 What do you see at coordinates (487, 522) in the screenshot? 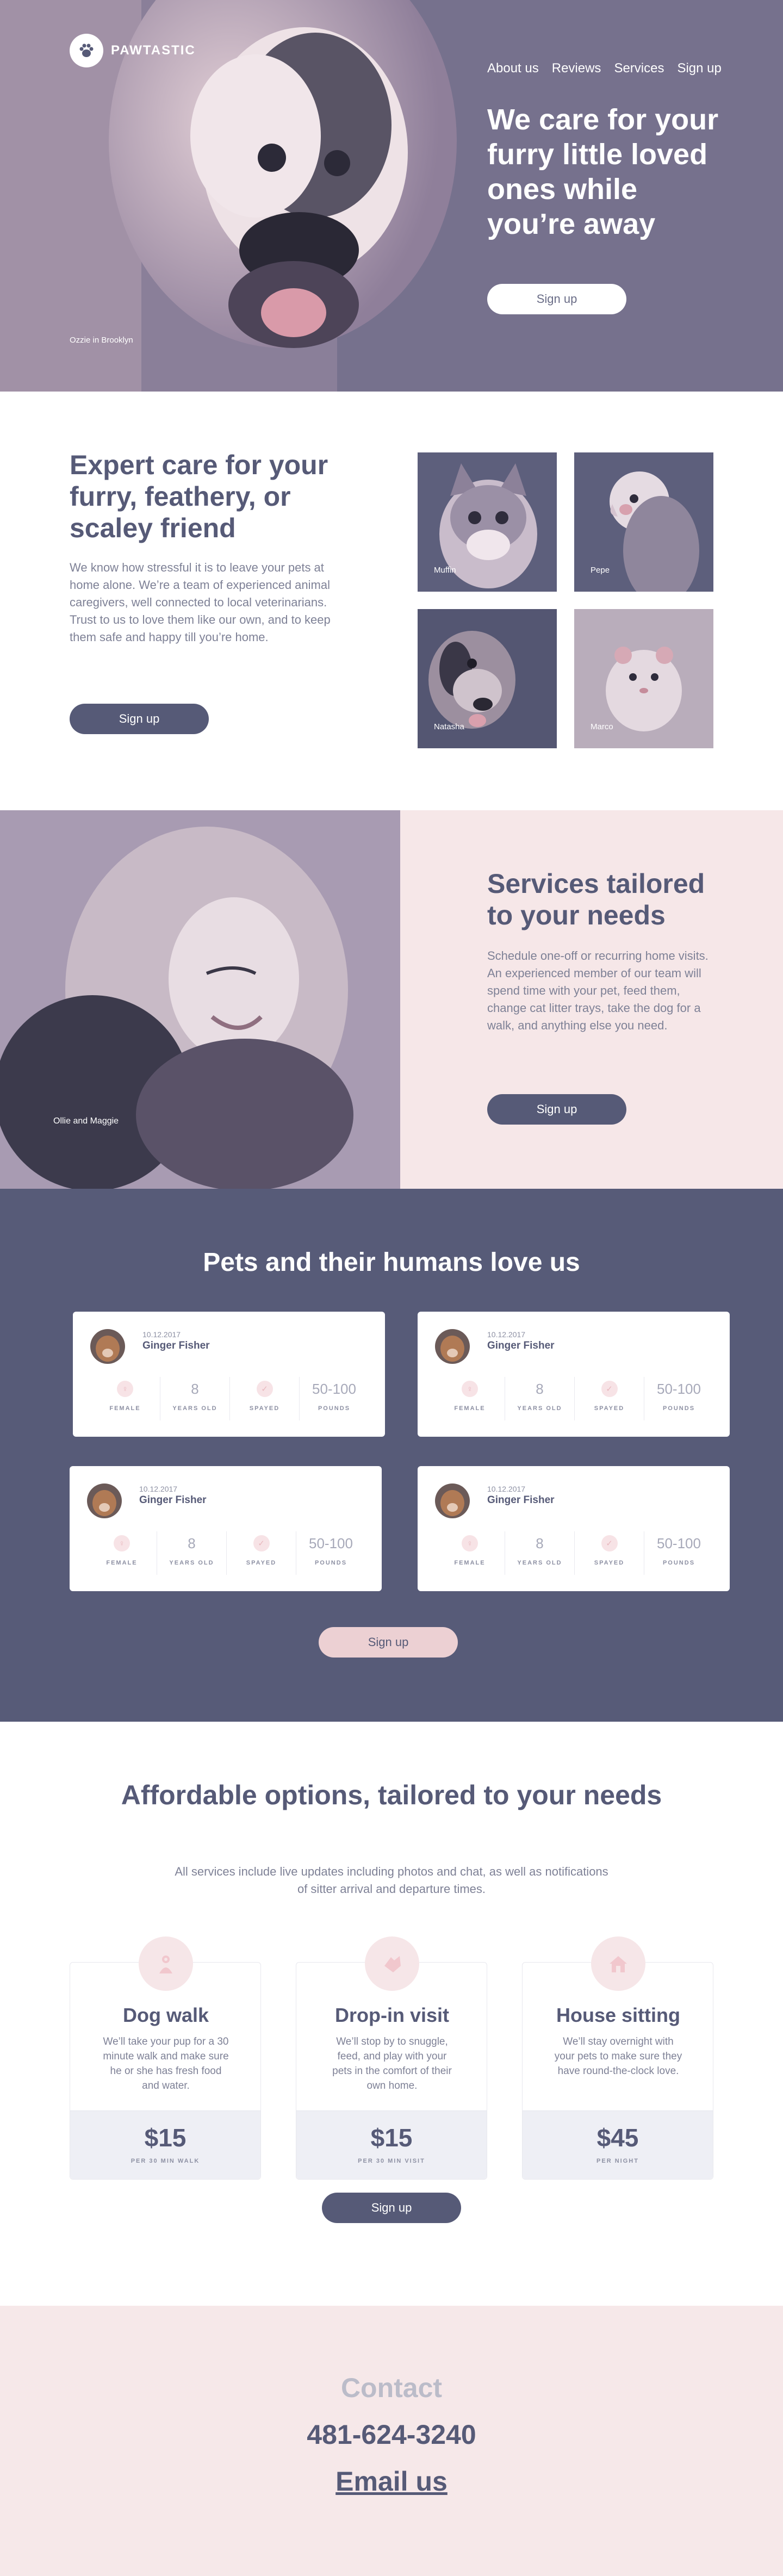
I see `pet-photo-muffin: Muffin` at bounding box center [487, 522].